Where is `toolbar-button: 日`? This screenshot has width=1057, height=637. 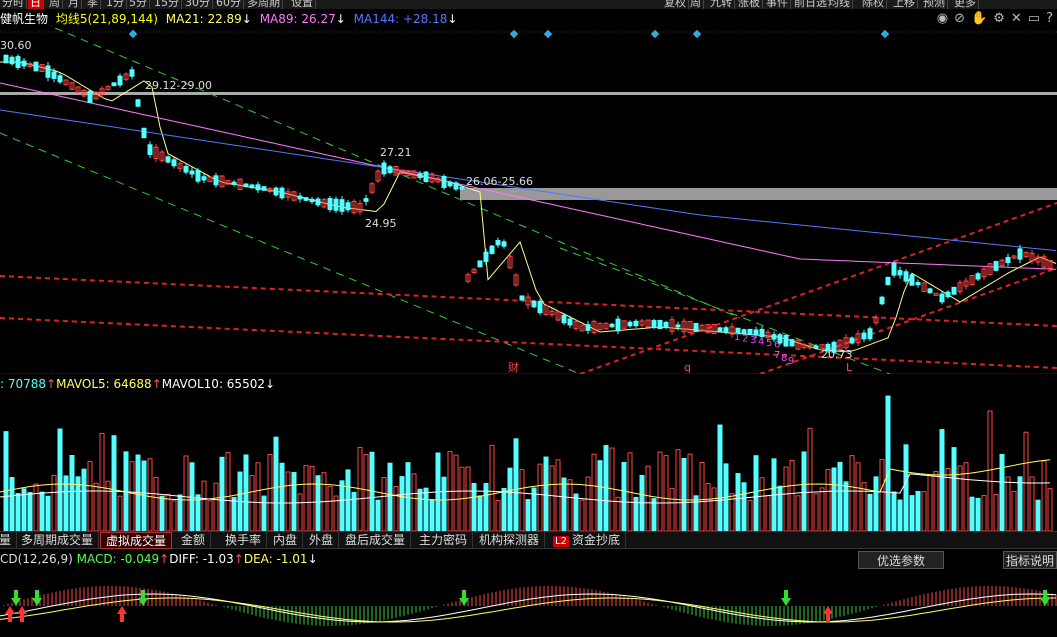 toolbar-button: 日 is located at coordinates (36, 4).